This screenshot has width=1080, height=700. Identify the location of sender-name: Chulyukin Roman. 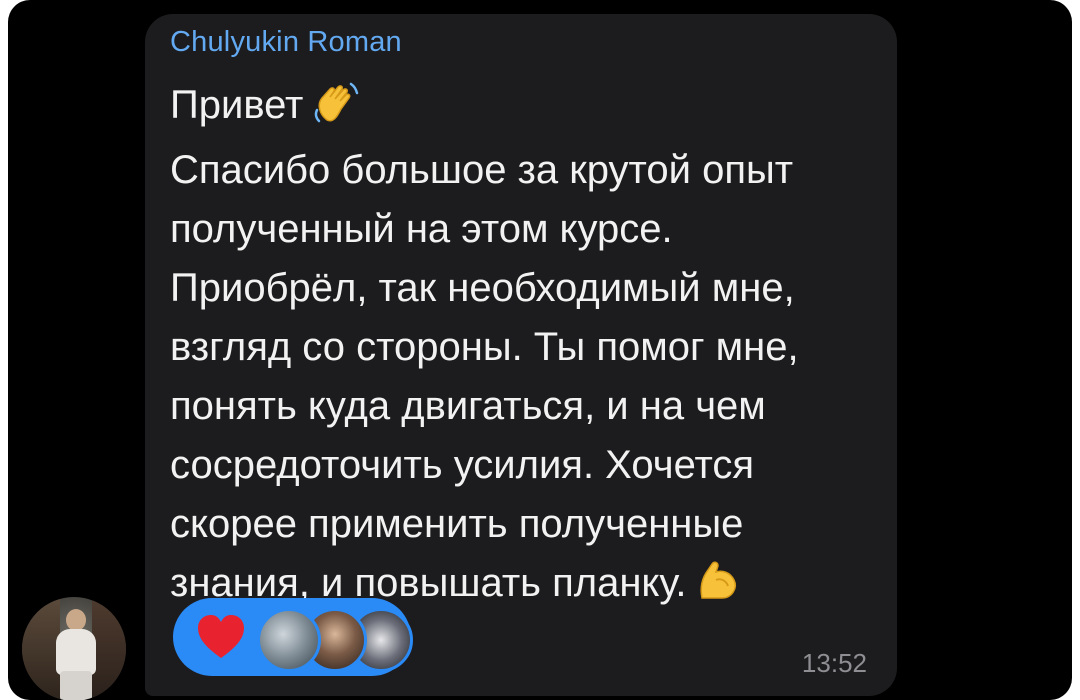
(286, 42).